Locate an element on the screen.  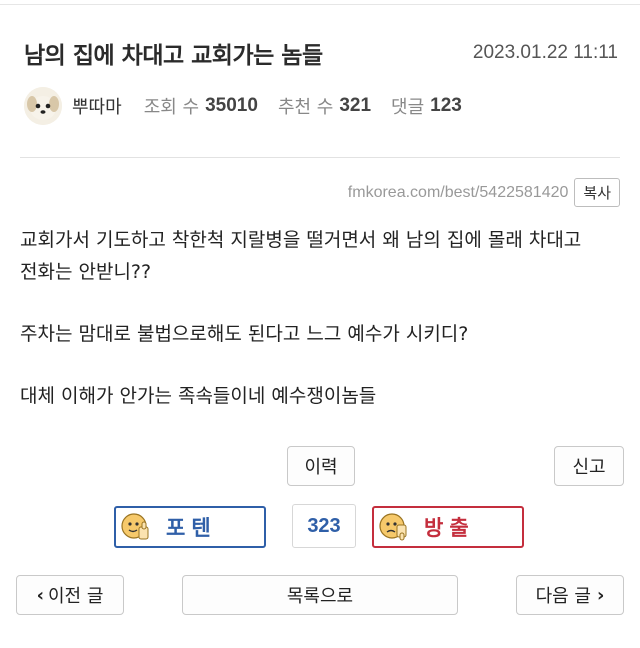
next-post-button: 다음 글 › is located at coordinates (570, 595).